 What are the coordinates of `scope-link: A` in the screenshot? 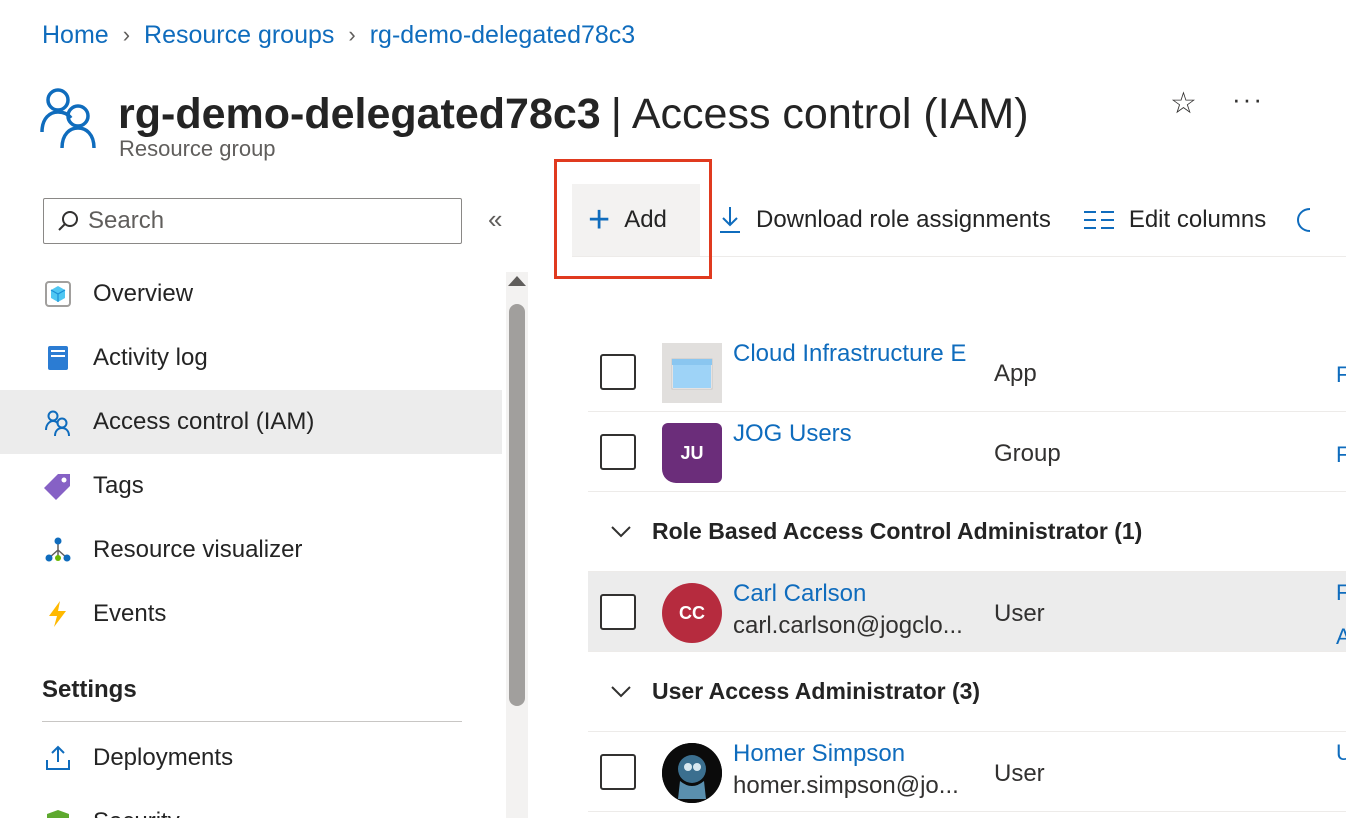 It's located at (1341, 637).